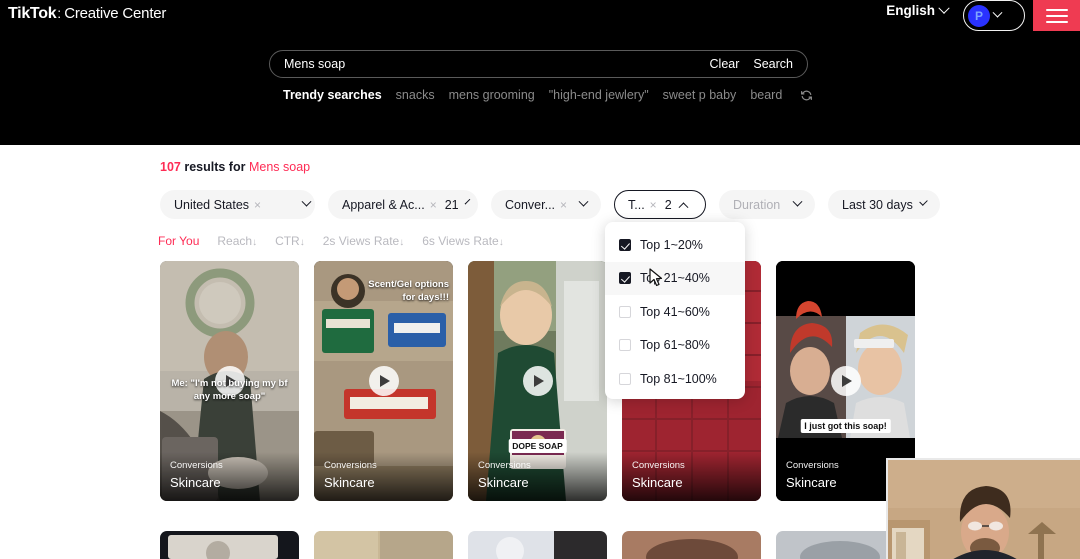  I want to click on dropdown-option-label: Top 41~60%, so click(675, 311).